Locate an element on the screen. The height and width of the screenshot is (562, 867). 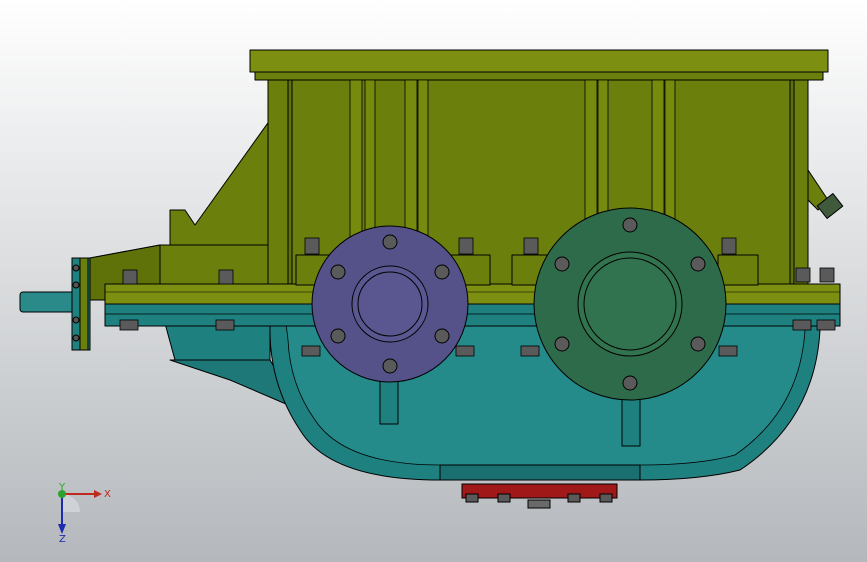
z-axis-label: Z is located at coordinates (62, 538).